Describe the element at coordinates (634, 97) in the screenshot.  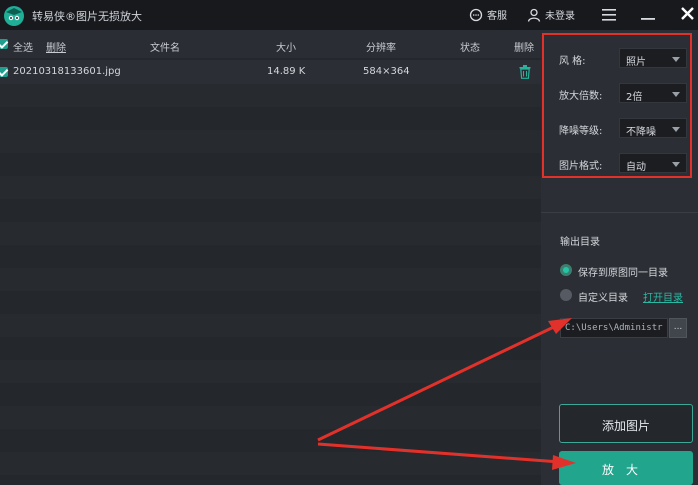
I see `scale-value: 2倍` at that location.